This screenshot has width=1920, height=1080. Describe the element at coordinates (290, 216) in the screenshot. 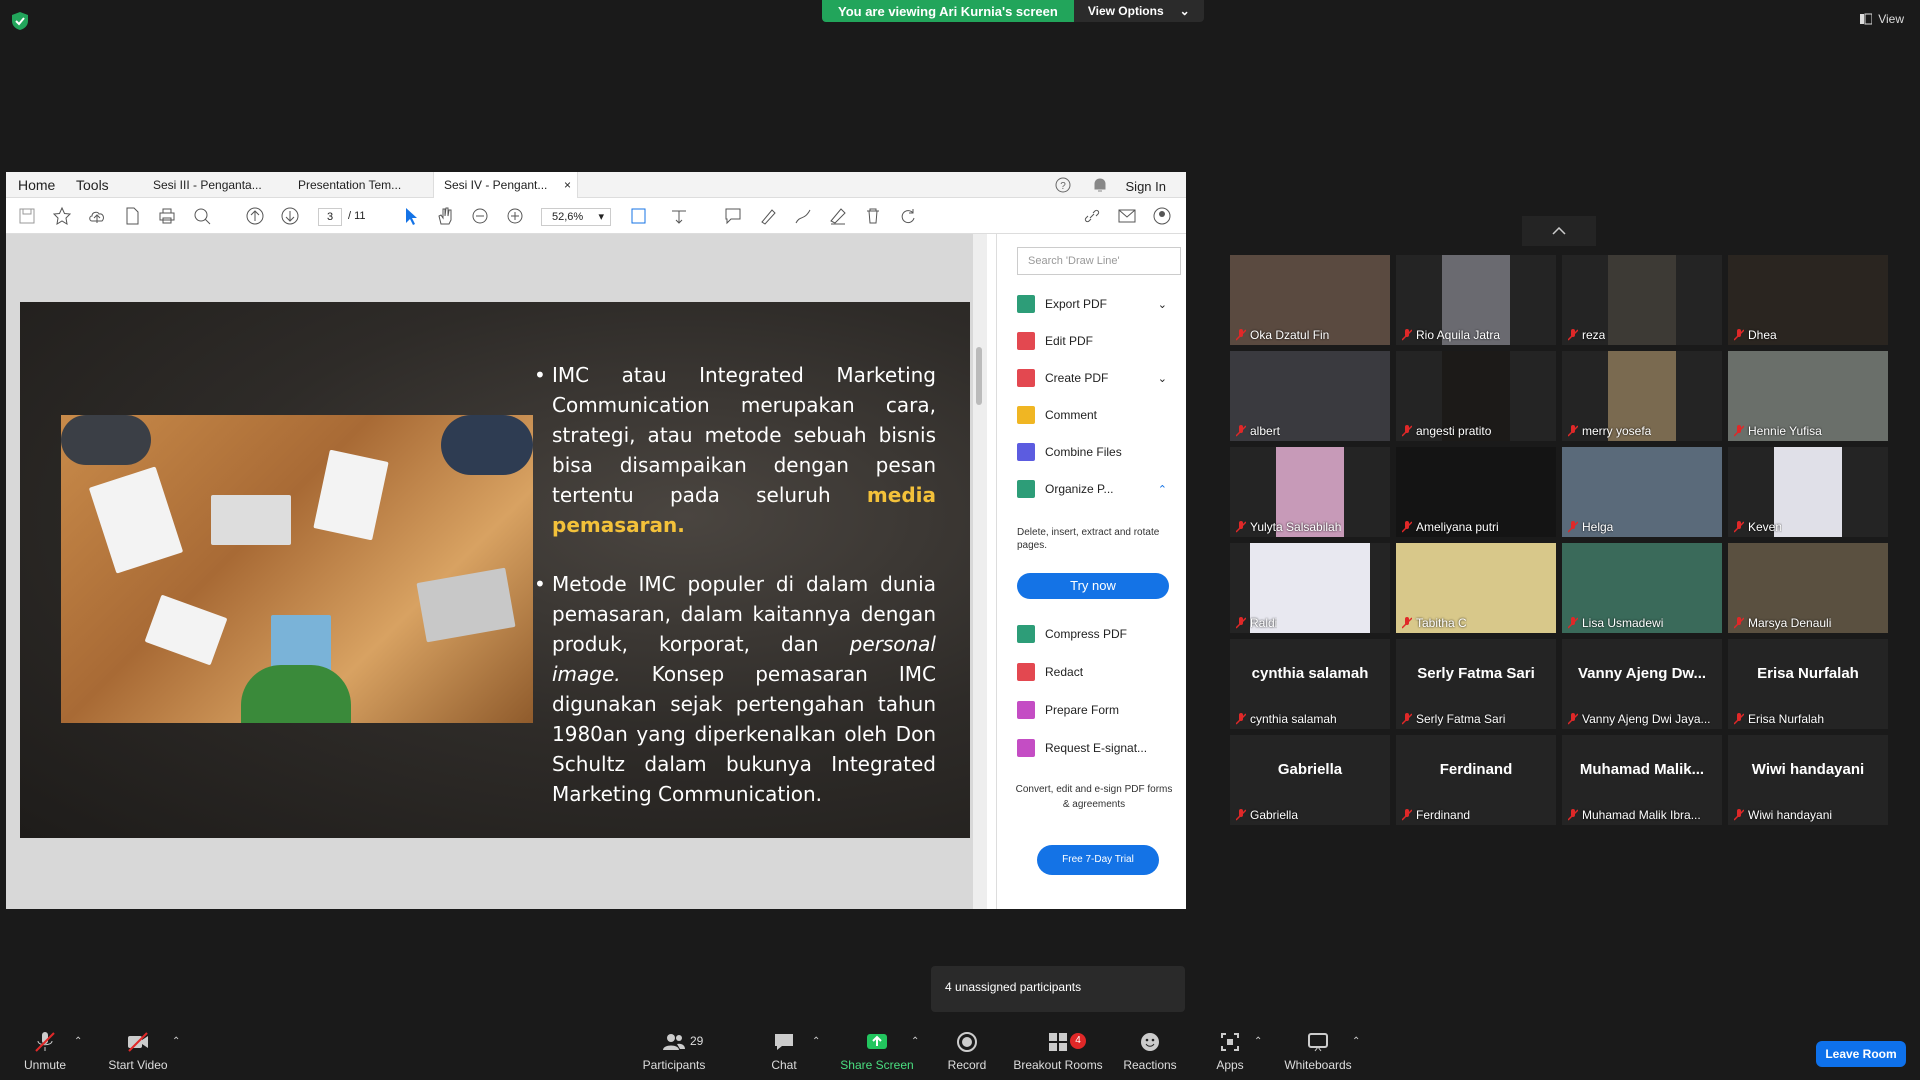

I see `next-page-icon` at that location.